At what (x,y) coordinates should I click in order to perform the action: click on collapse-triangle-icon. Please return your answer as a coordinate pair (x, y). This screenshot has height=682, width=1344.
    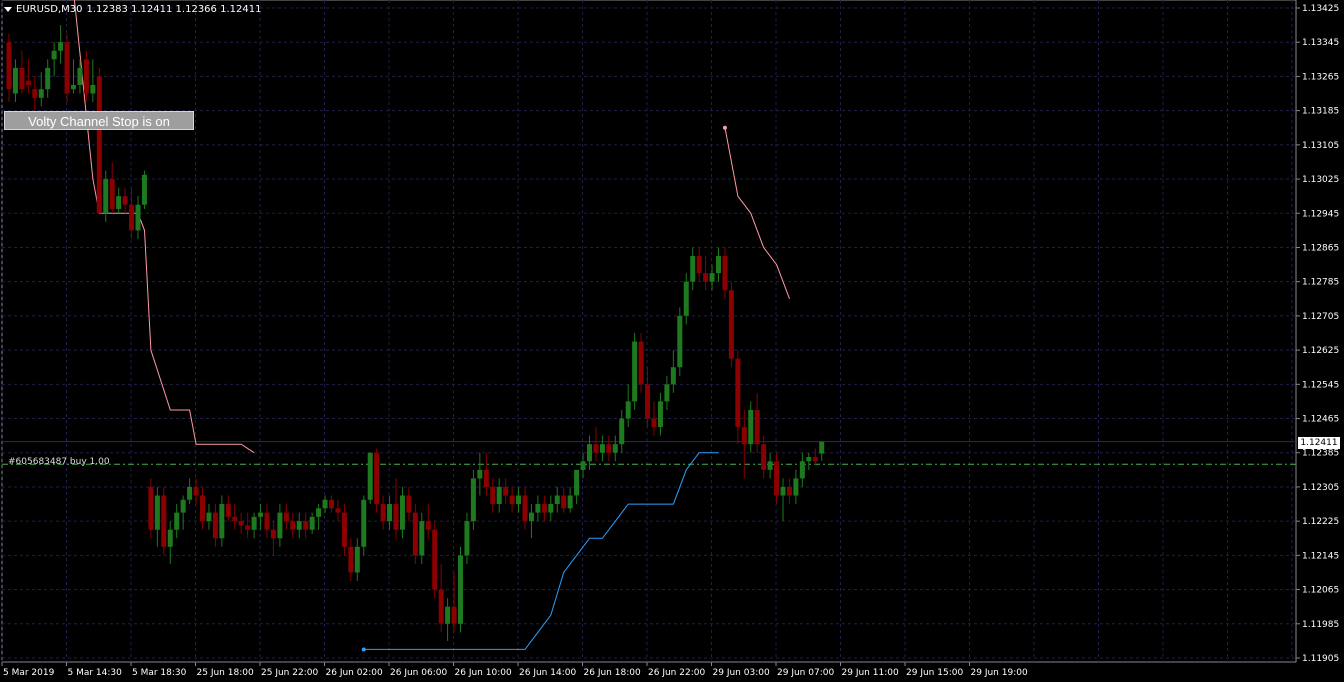
    Looking at the image, I should click on (8, 9).